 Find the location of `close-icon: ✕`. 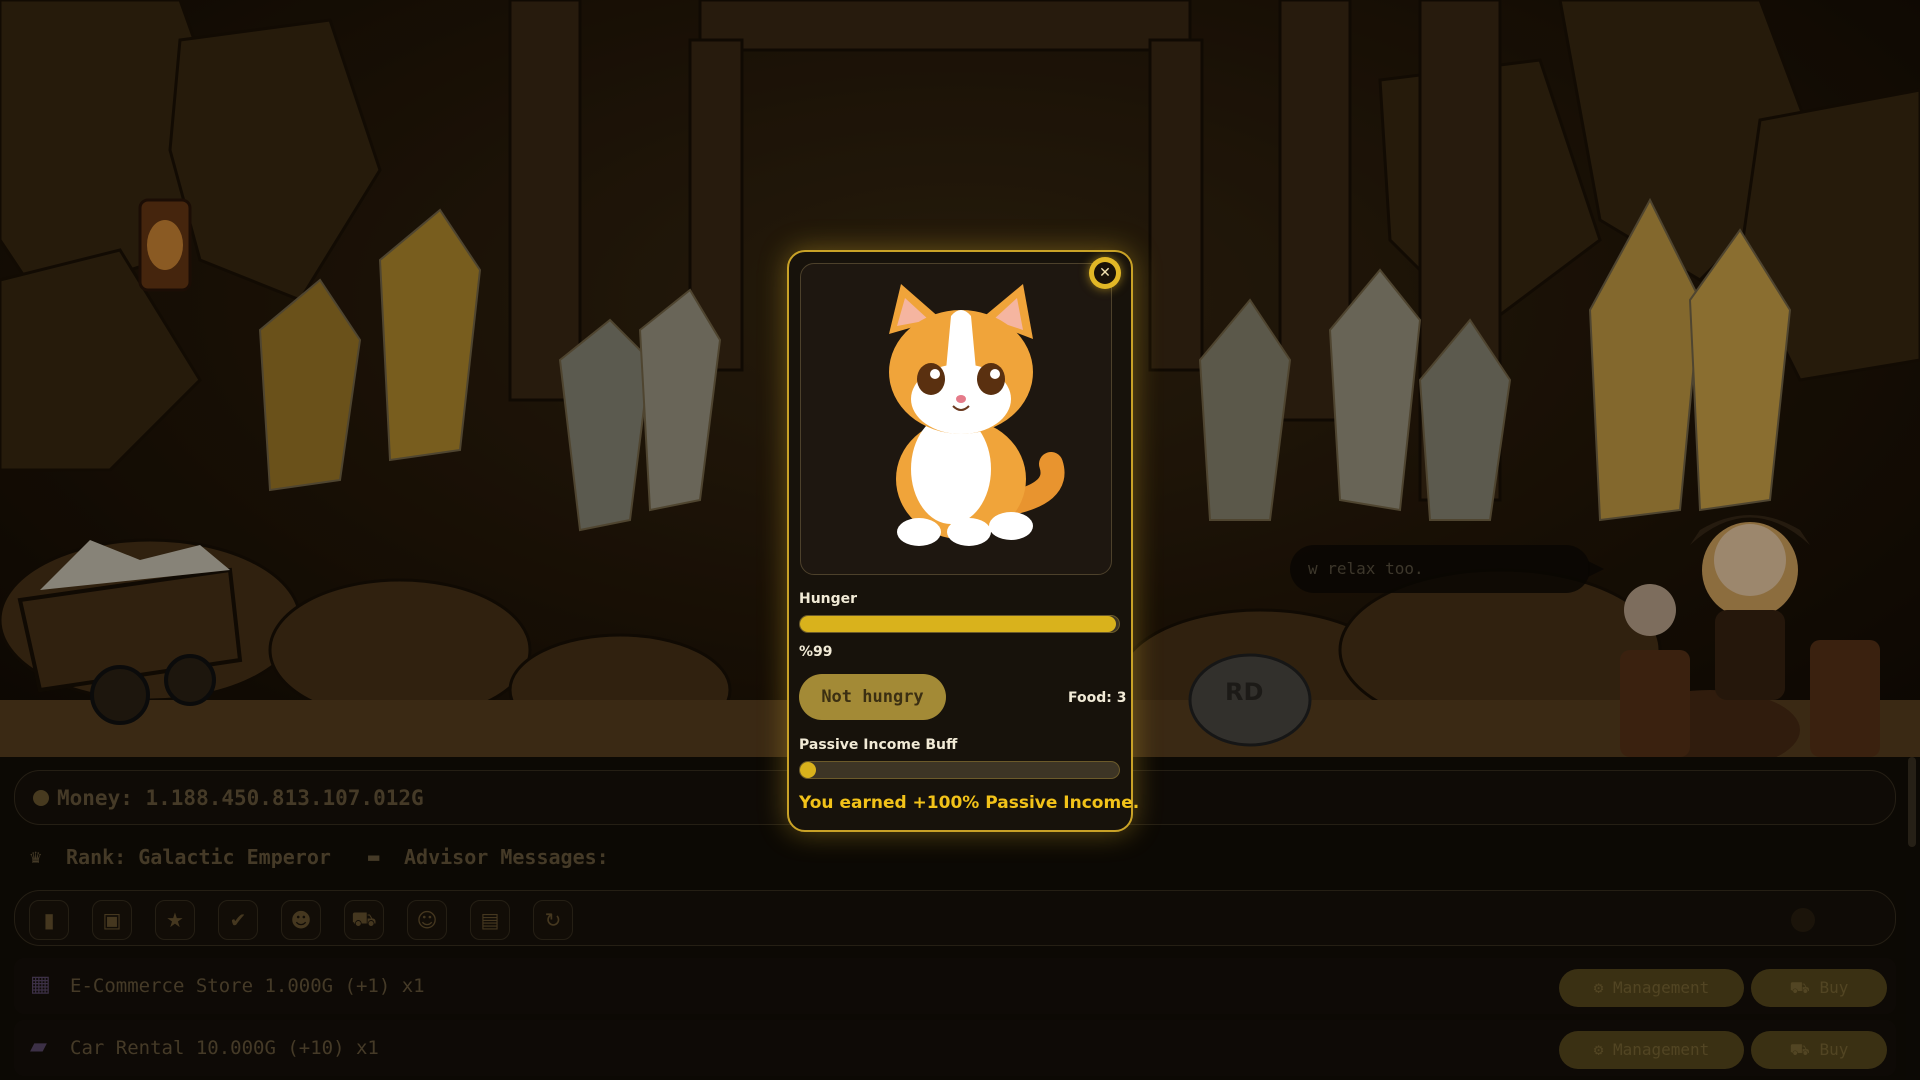

close-icon: ✕ is located at coordinates (1105, 273).